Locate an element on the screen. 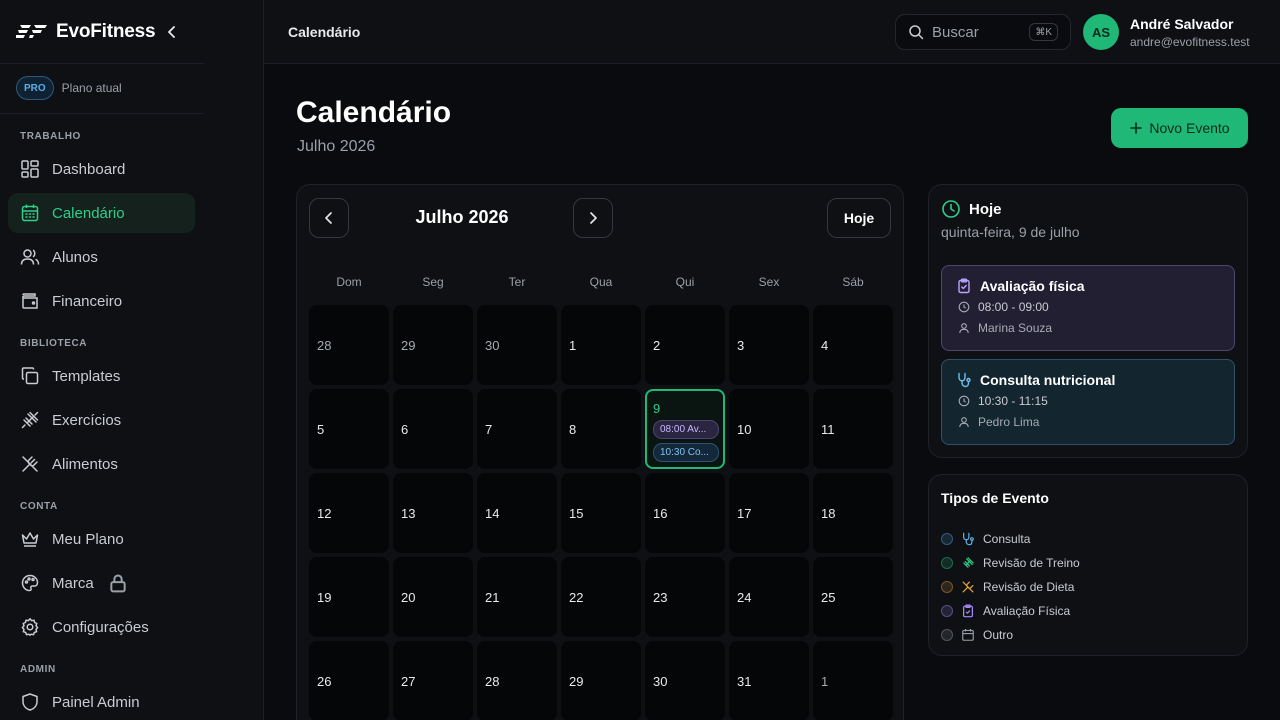  calendar-day: 3 is located at coordinates (769, 345).